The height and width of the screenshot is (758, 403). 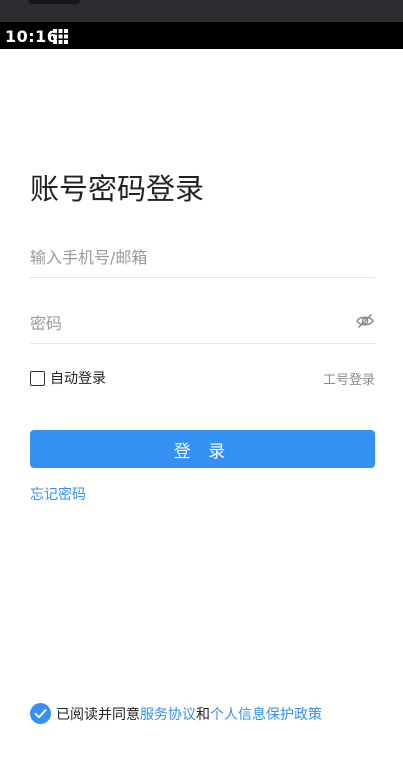 What do you see at coordinates (202, 378) in the screenshot?
I see `login-options-row: 自动登录 工号登录` at bounding box center [202, 378].